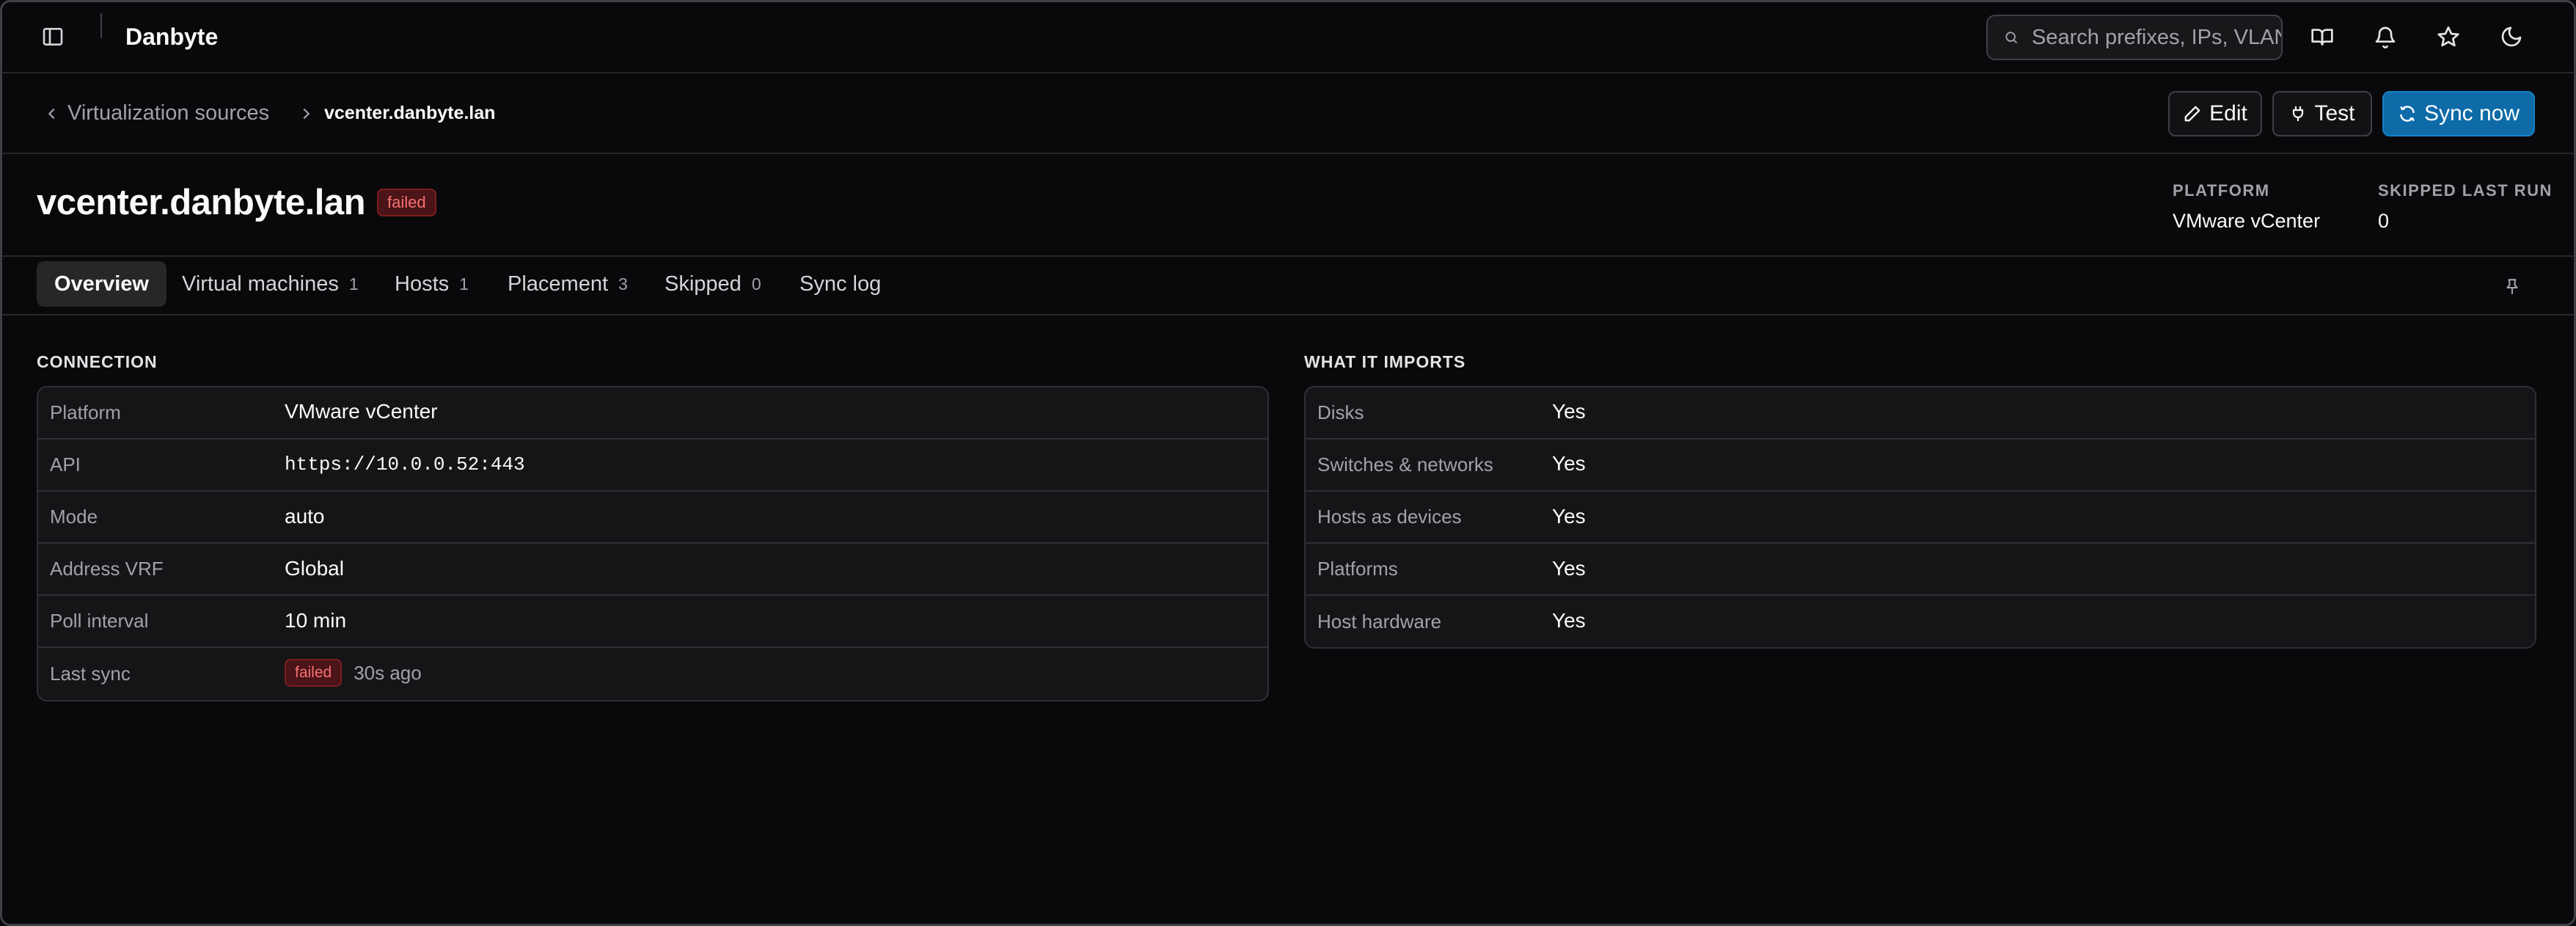  What do you see at coordinates (2247, 221) in the screenshot?
I see `meta-platform-value: VMware vCenter` at bounding box center [2247, 221].